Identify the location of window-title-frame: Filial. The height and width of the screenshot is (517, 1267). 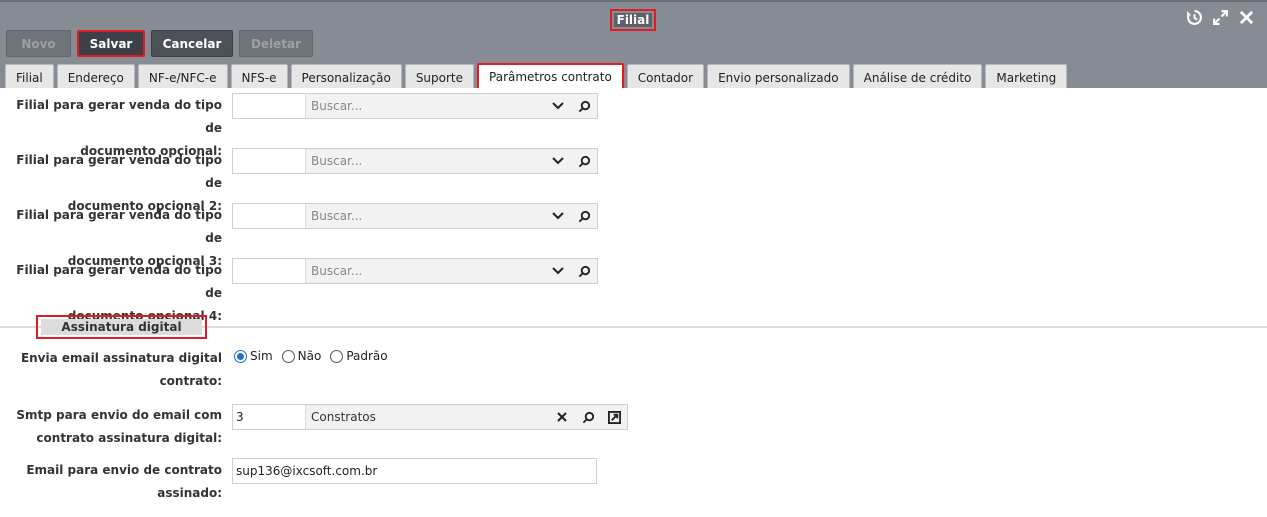
(633, 20).